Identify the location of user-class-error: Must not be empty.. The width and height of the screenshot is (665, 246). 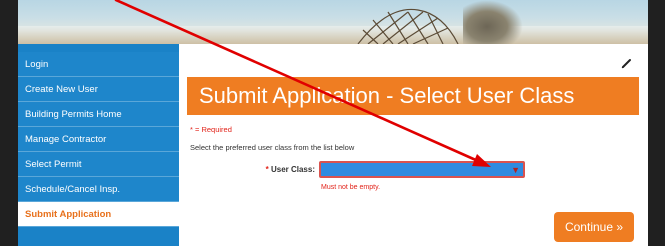
(351, 187).